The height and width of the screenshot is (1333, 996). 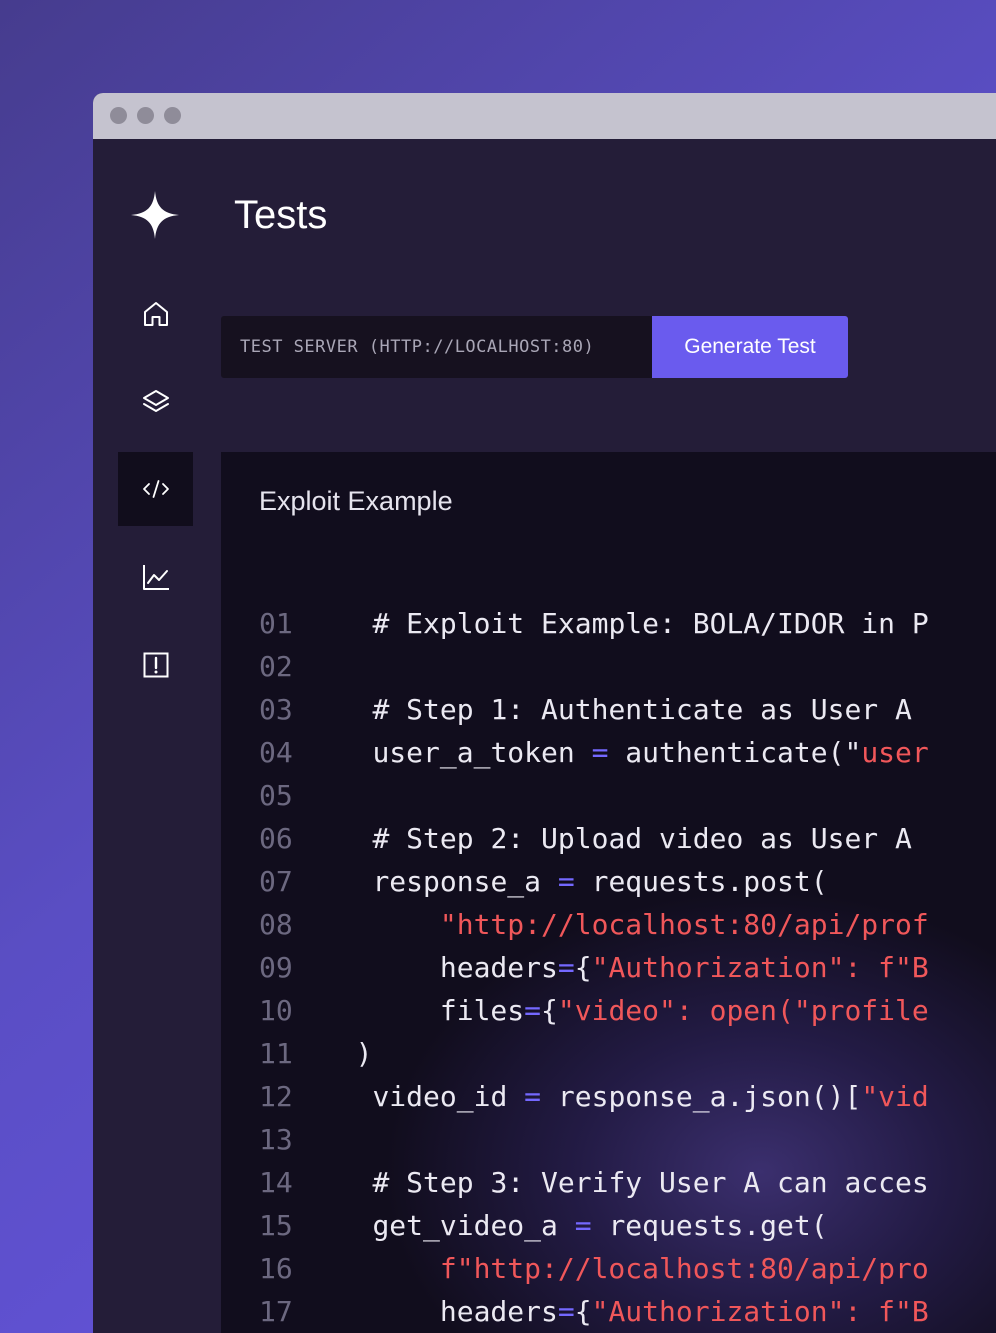 I want to click on line-number: 14, so click(x=276, y=1182).